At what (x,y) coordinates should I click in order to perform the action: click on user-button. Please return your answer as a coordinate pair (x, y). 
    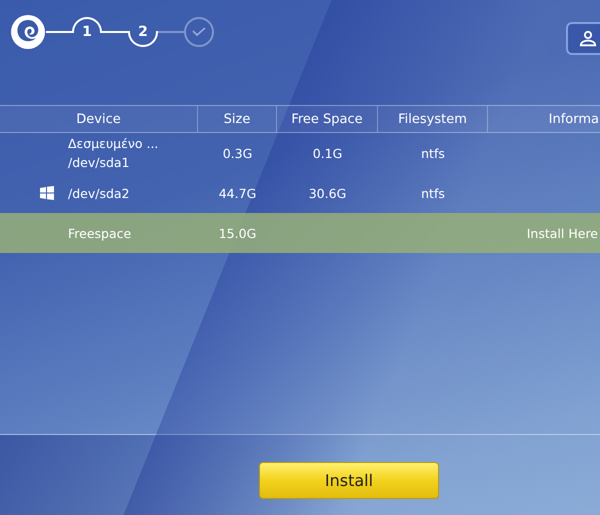
    Looking at the image, I should click on (583, 38).